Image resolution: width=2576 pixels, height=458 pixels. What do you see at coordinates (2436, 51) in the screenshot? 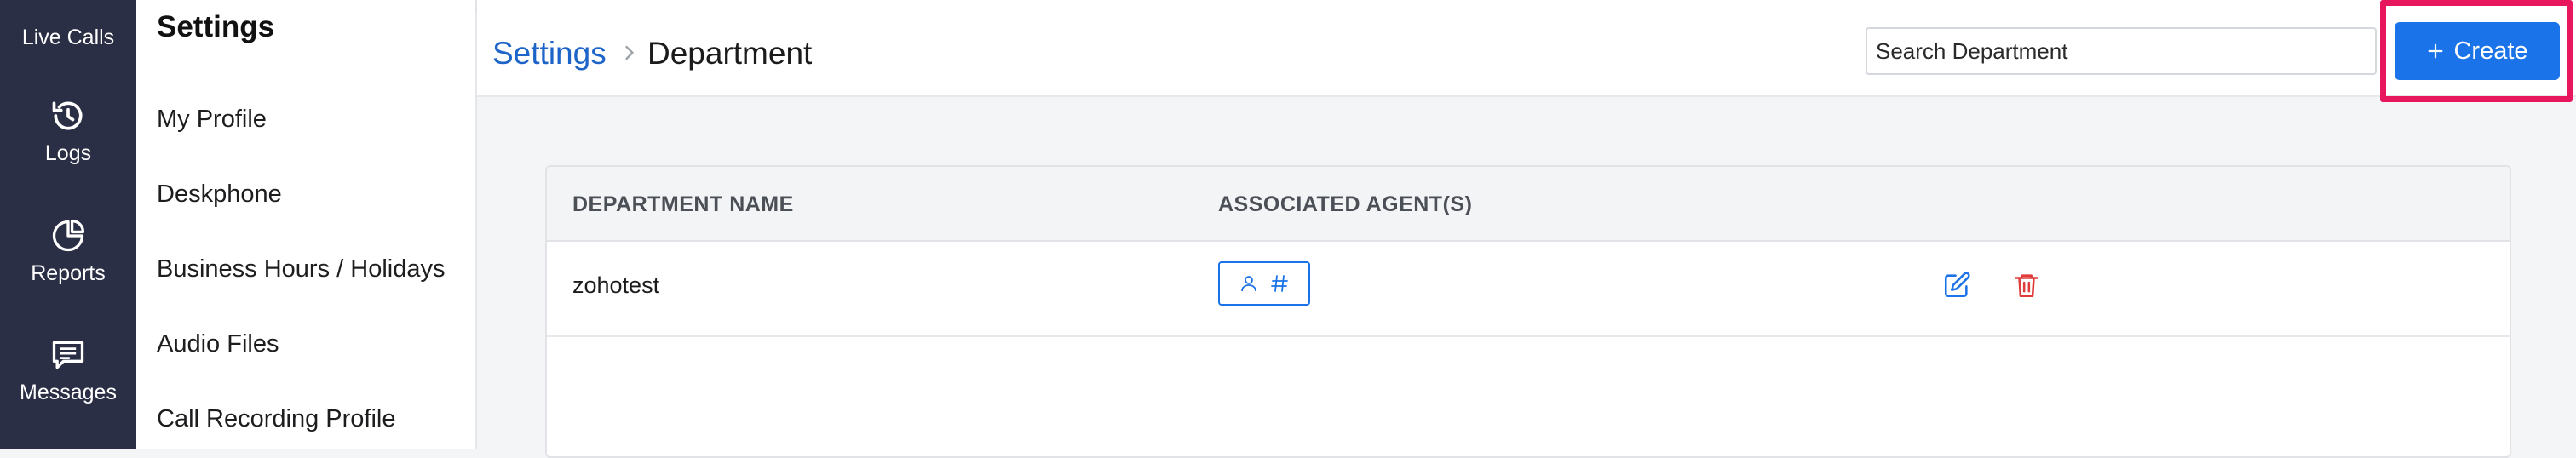
I see `plus-icon` at bounding box center [2436, 51].